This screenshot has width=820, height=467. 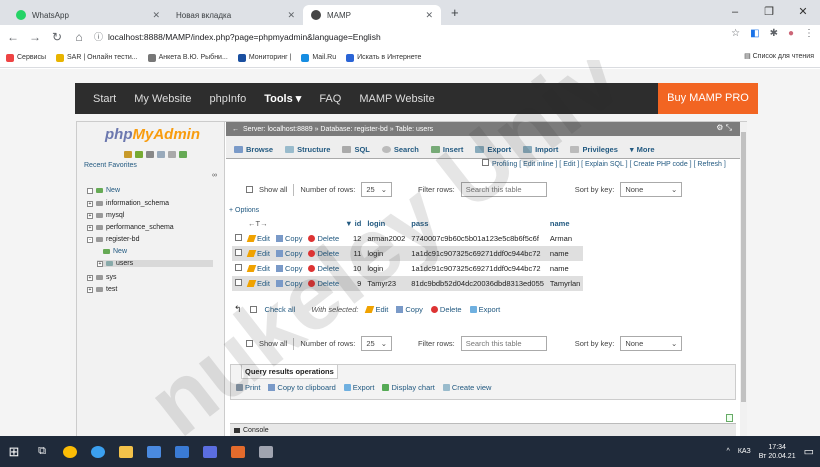 I want to click on scrollbar-thumb, so click(x=743, y=267).